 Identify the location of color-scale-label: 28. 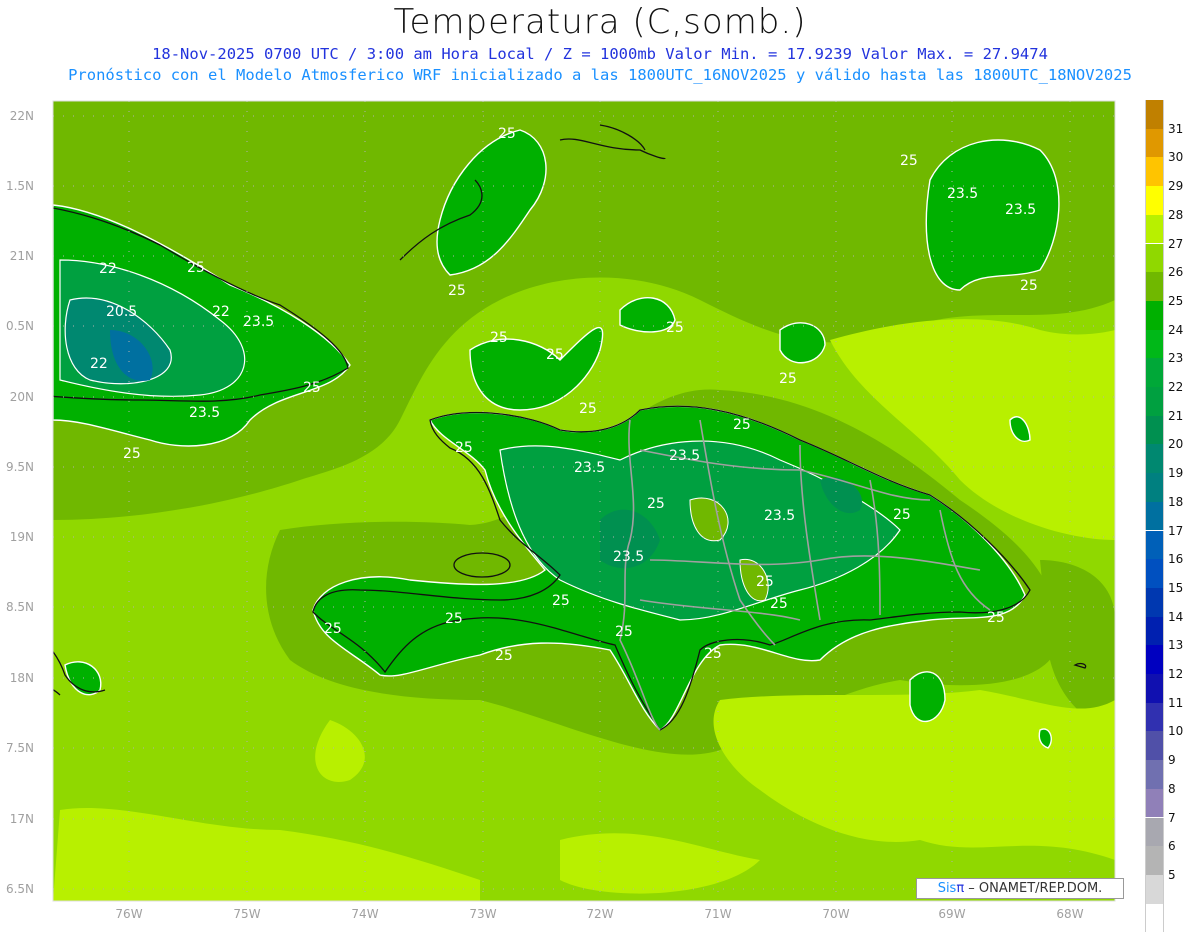
(1176, 214).